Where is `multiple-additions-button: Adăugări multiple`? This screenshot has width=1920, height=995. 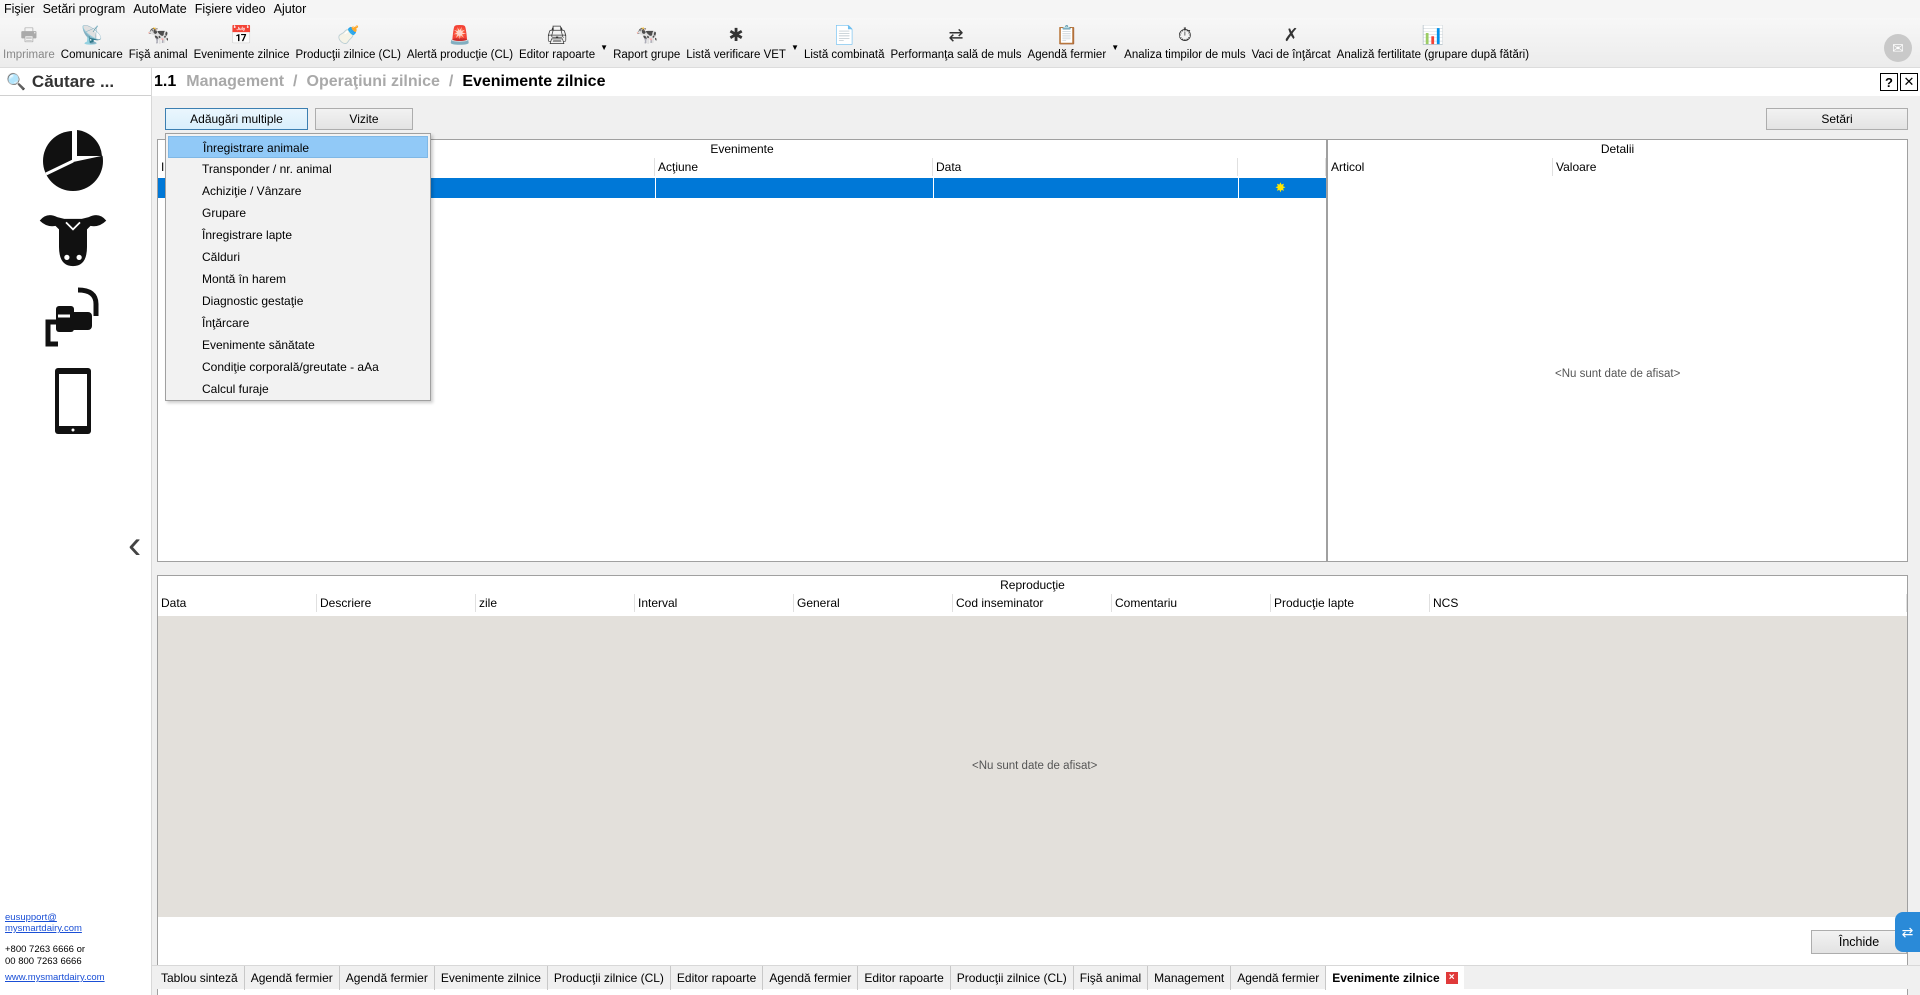 multiple-additions-button: Adăugări multiple is located at coordinates (236, 119).